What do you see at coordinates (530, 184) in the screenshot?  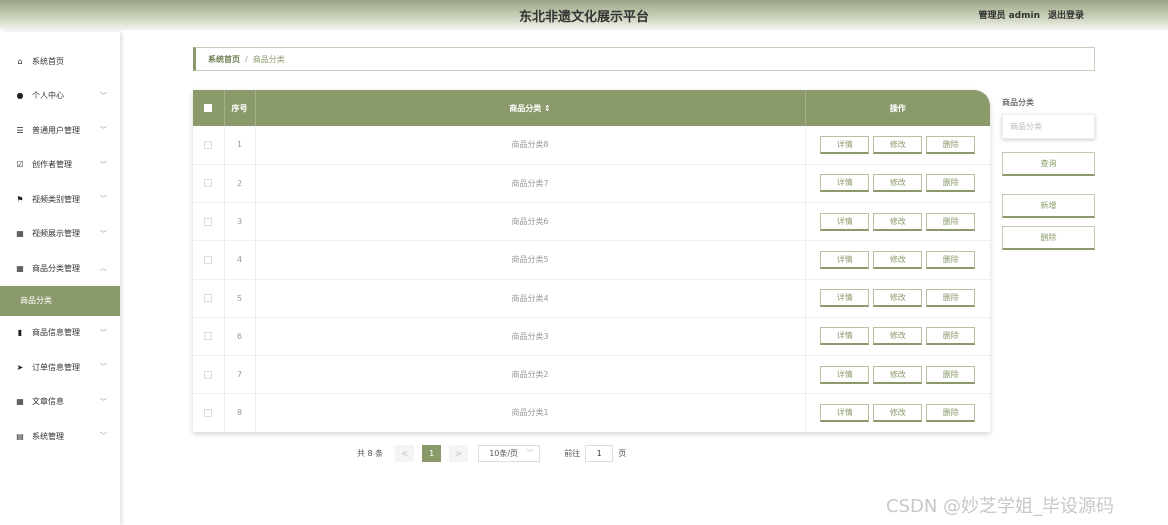 I see `row-category-name: 商品分类7` at bounding box center [530, 184].